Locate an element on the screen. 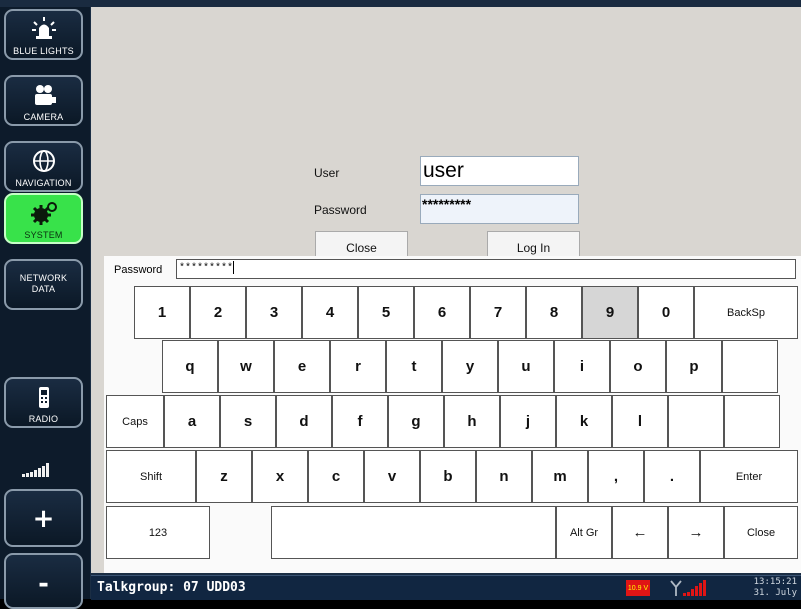 The image size is (801, 609). close-button: Close is located at coordinates (361, 244).